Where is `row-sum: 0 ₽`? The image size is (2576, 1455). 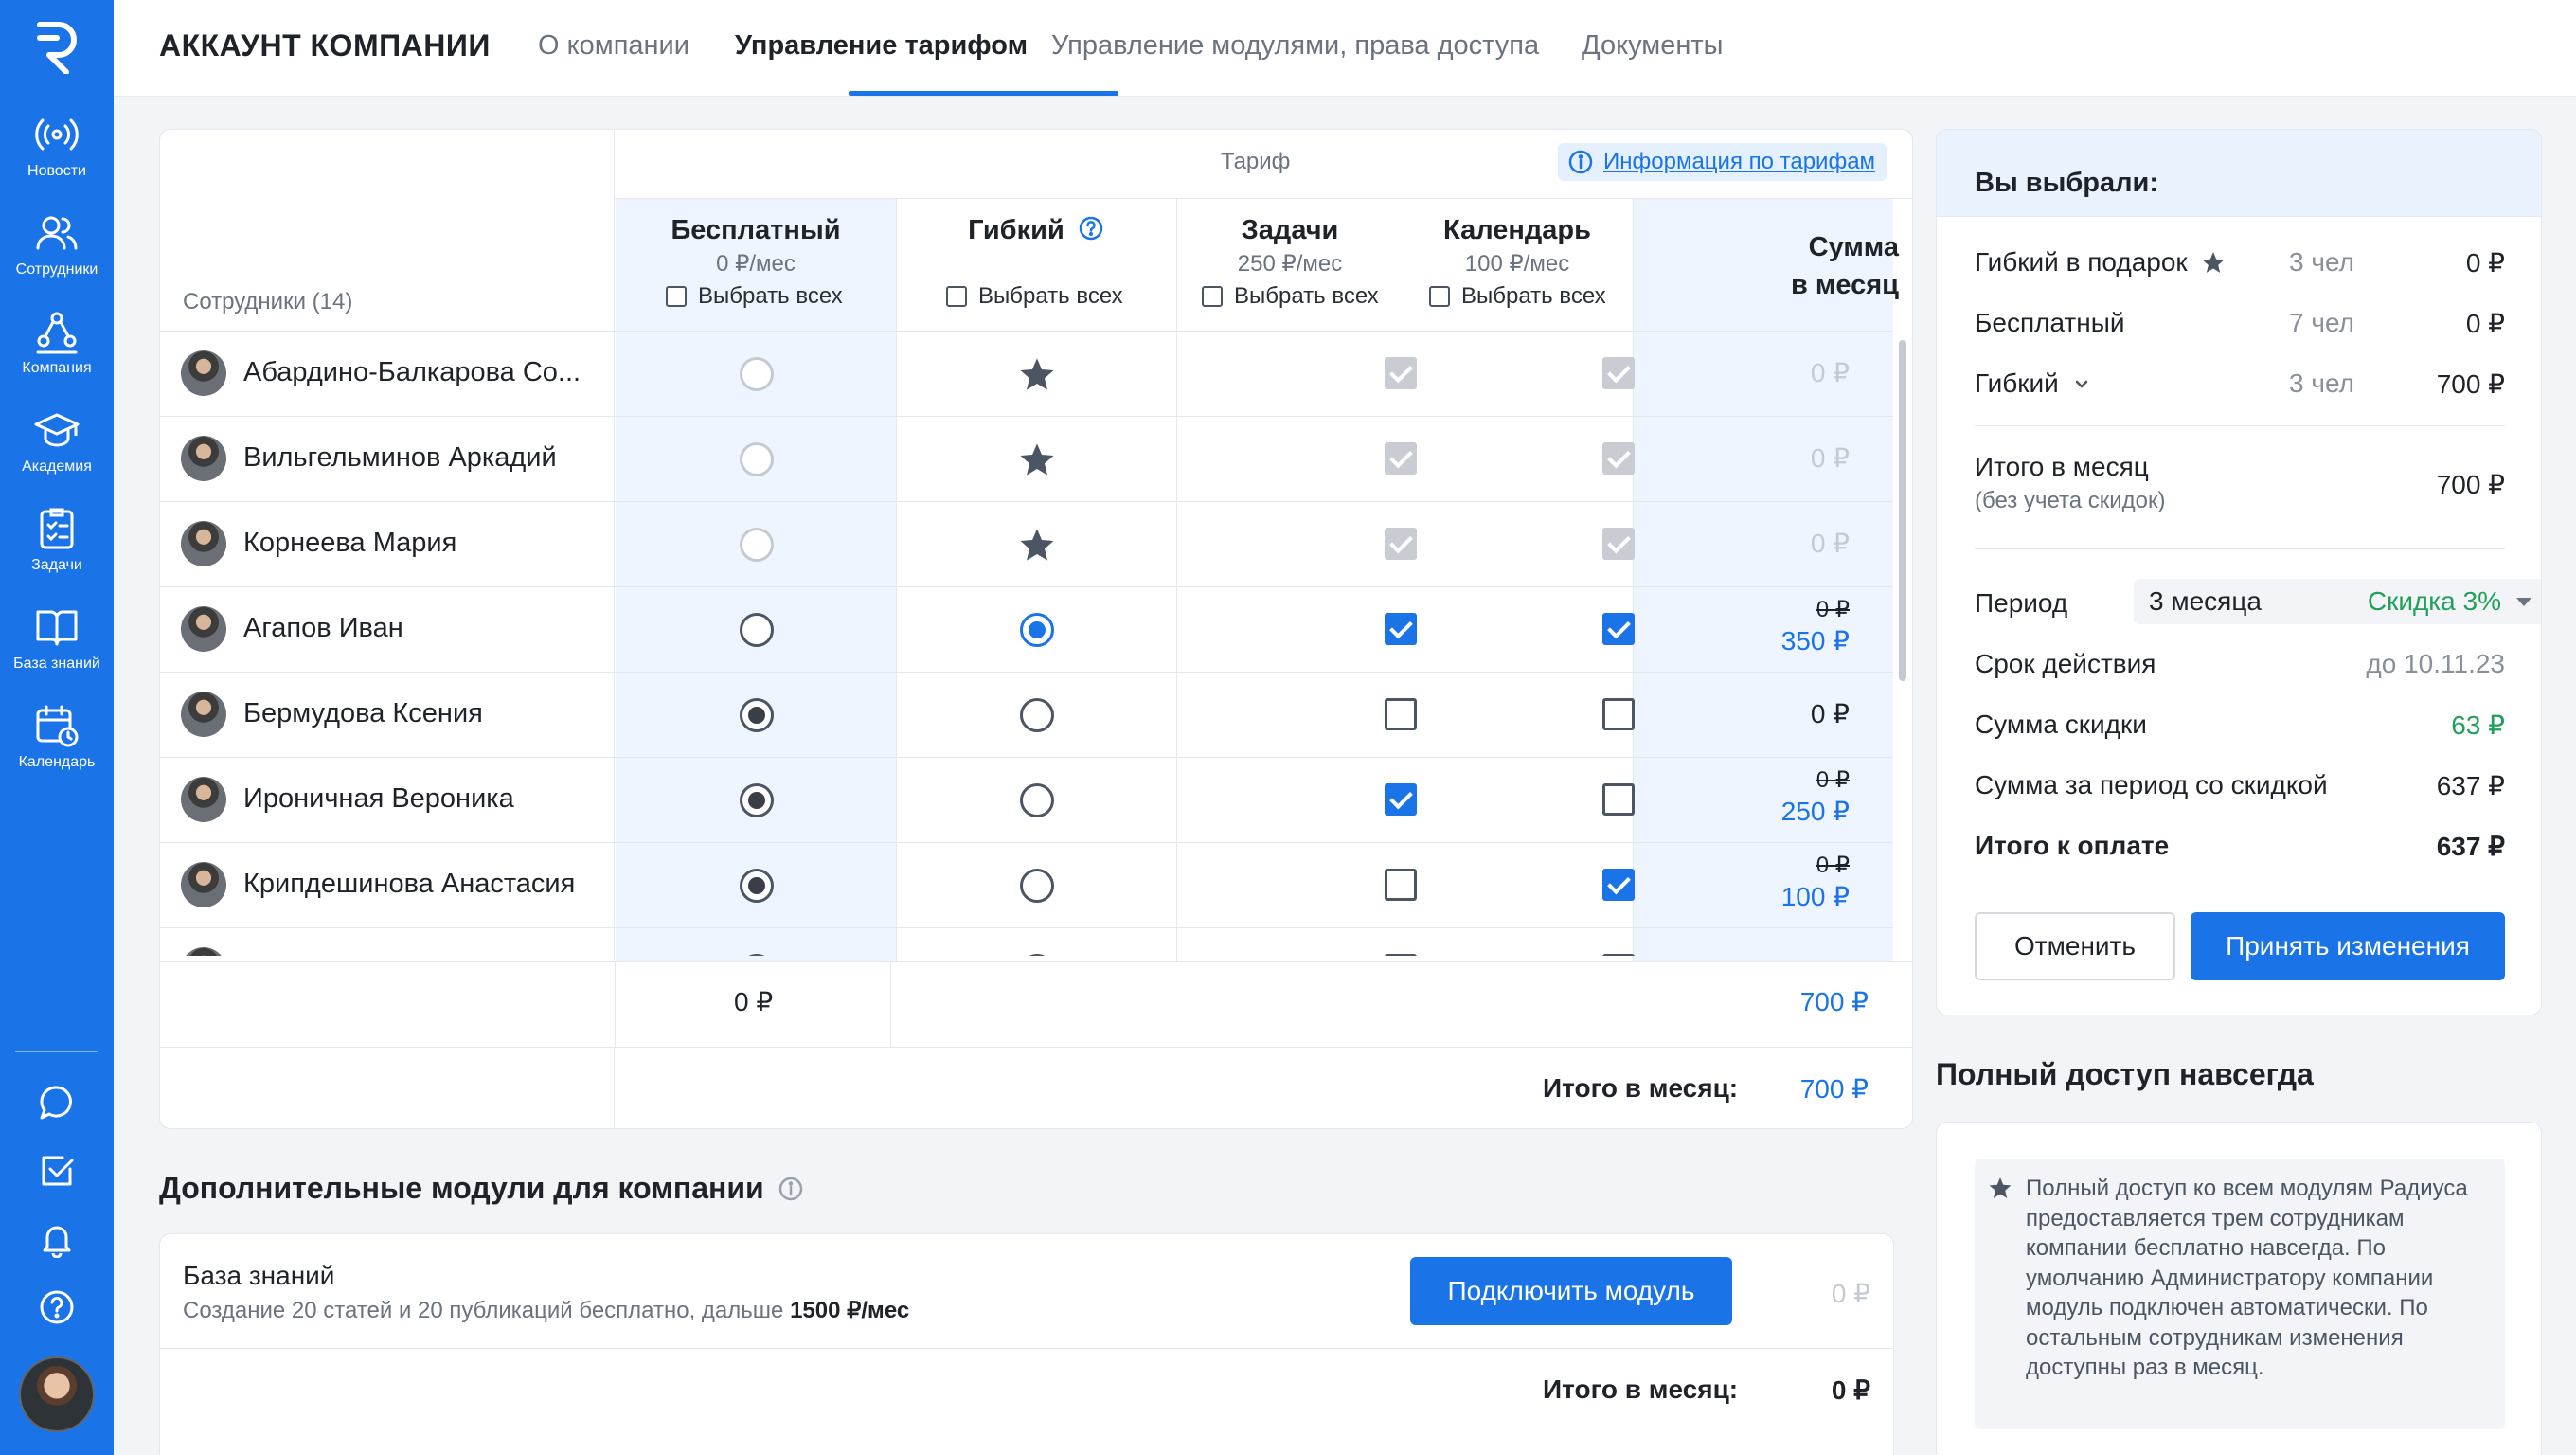
row-sum: 0 ₽ is located at coordinates (1830, 458).